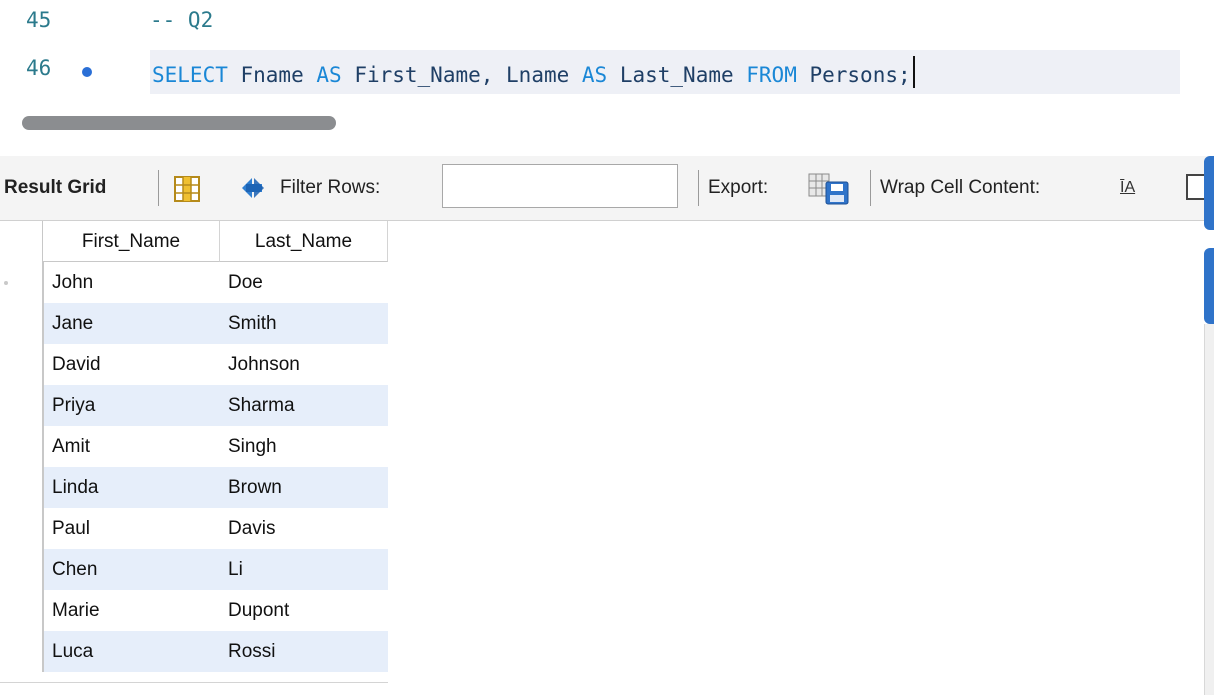 The width and height of the screenshot is (1214, 695). Describe the element at coordinates (6, 283) in the screenshot. I see `current-row-marker-icon` at that location.